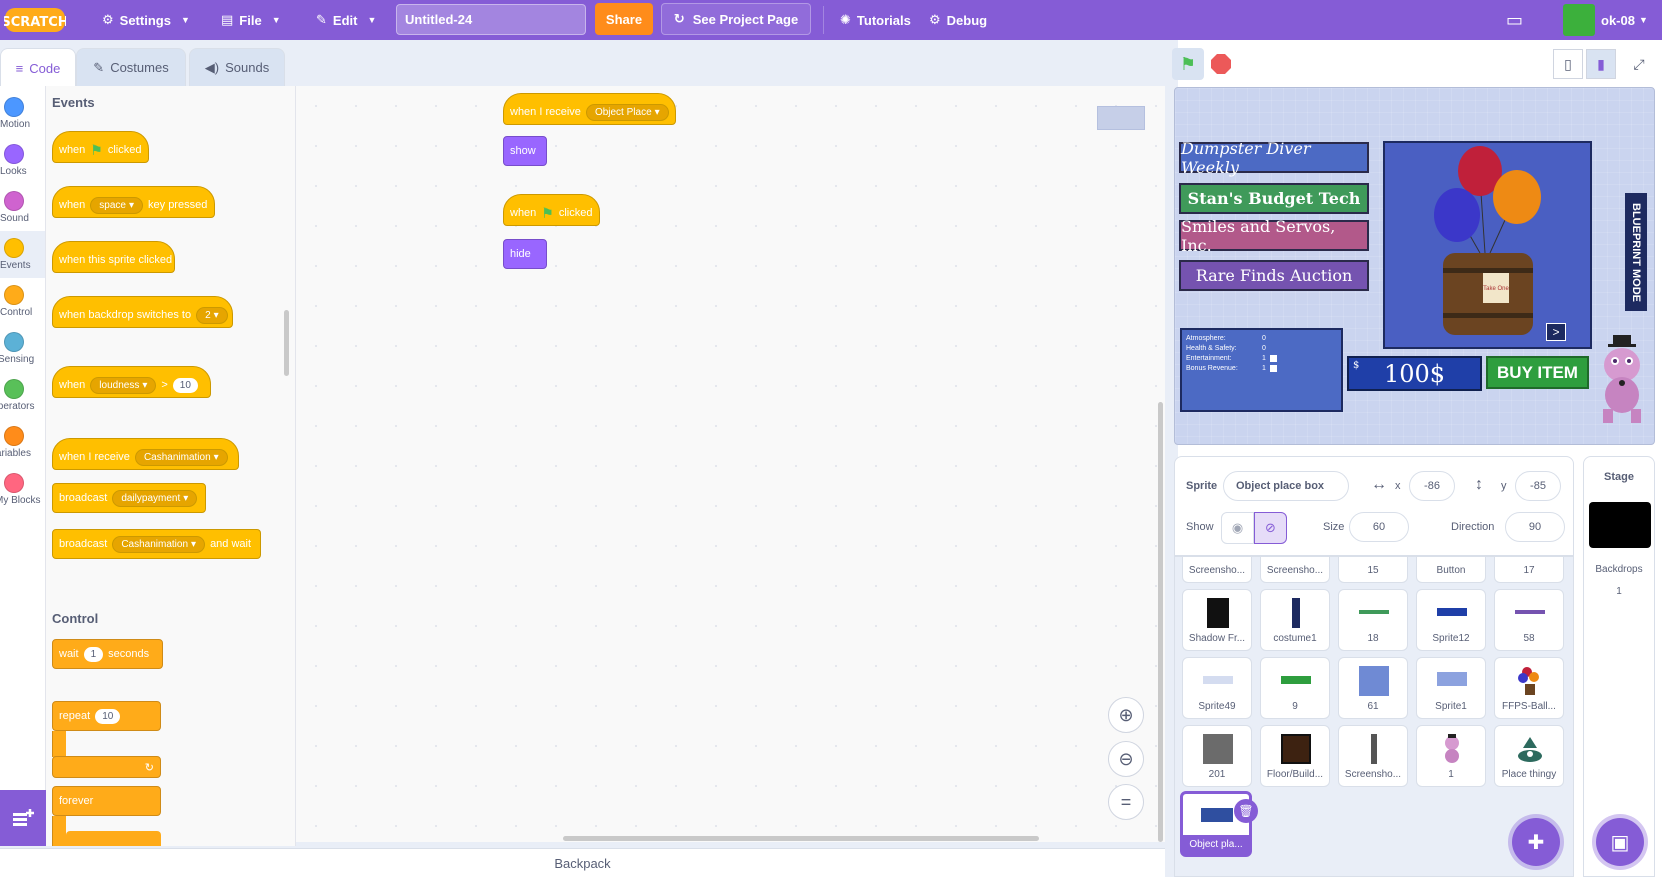 The image size is (1662, 877). What do you see at coordinates (1451, 620) in the screenshot?
I see `sprite-tile: Sprite12` at bounding box center [1451, 620].